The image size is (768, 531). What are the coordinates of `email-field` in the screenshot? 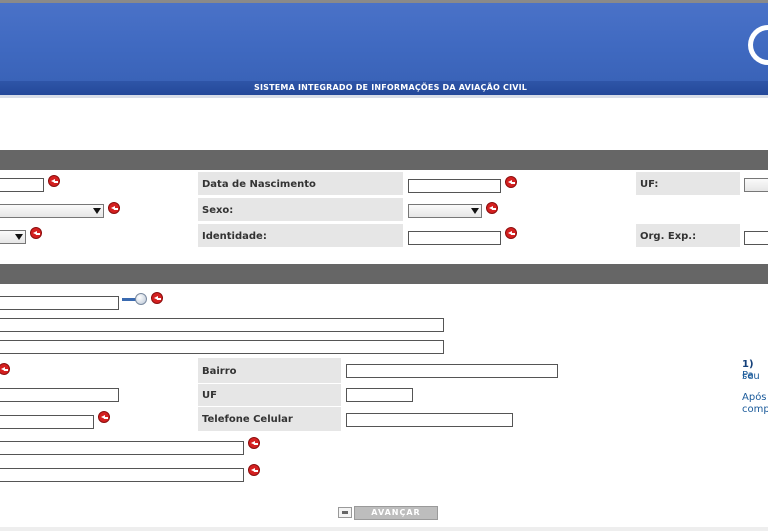 It's located at (122, 448).